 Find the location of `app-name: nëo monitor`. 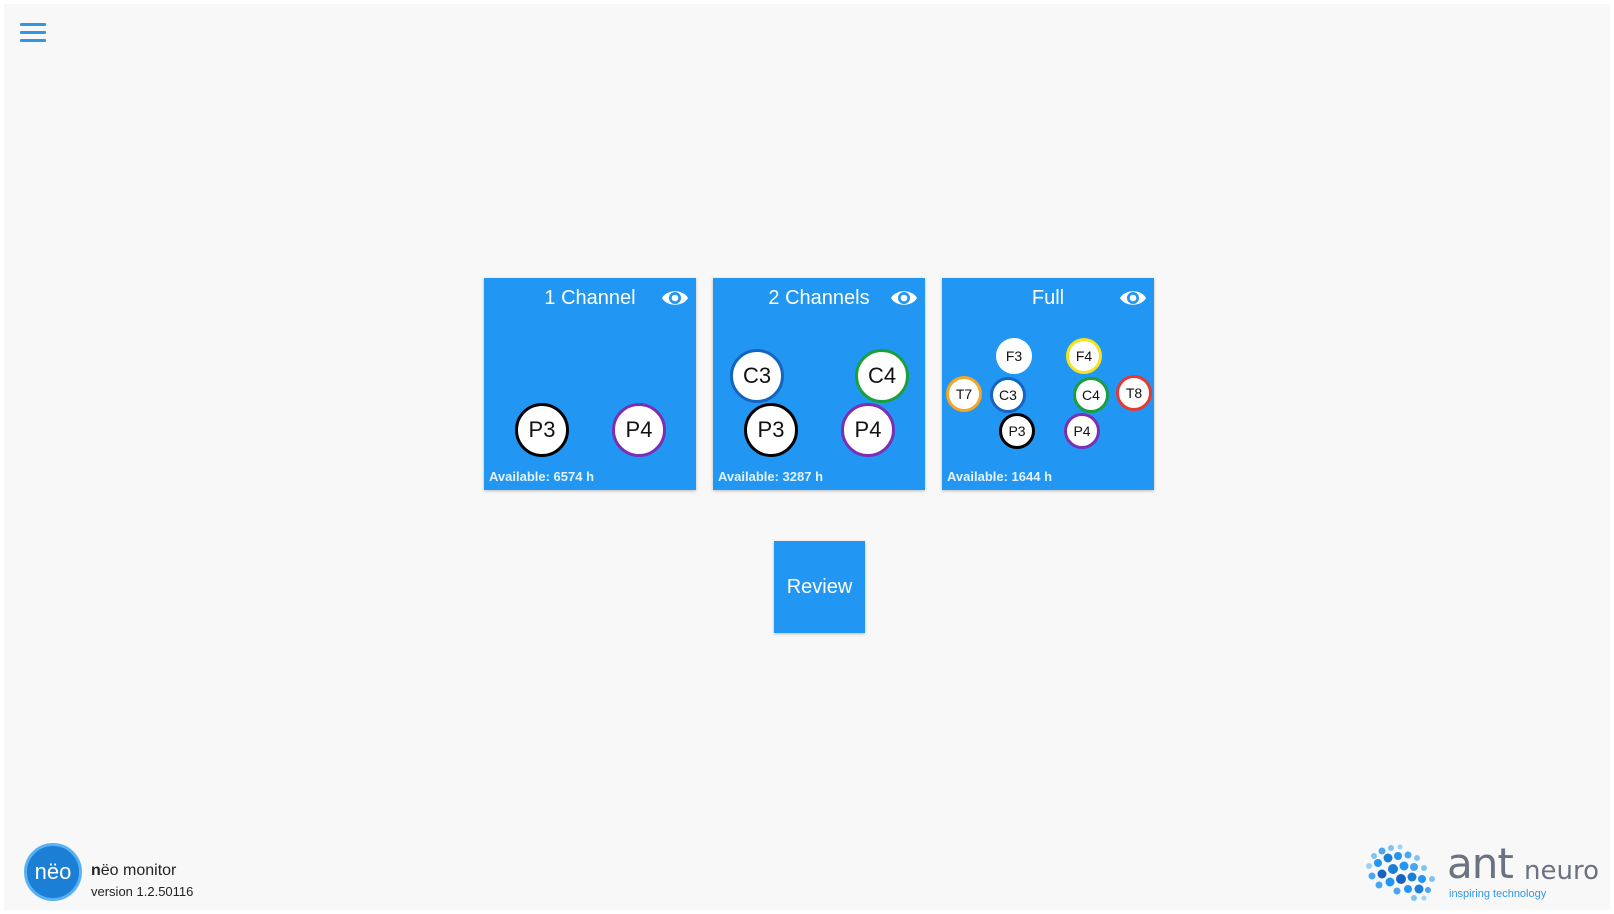

app-name: nëo monitor is located at coordinates (133, 871).